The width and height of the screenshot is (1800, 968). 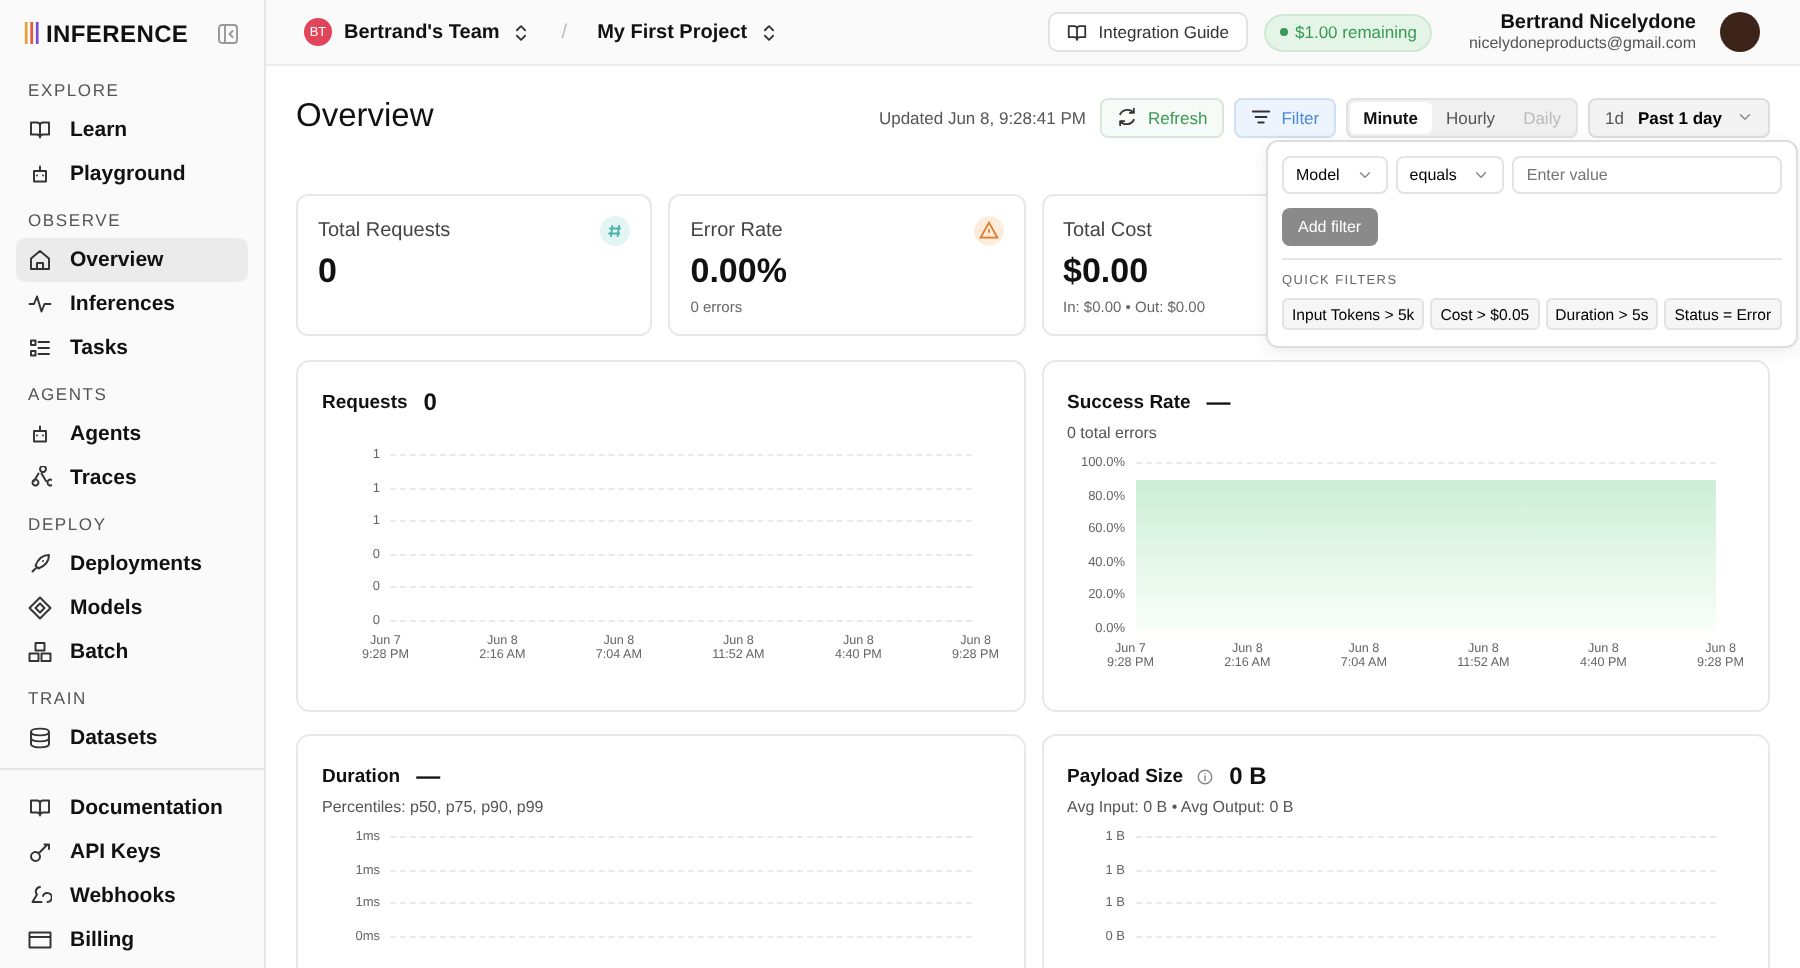 What do you see at coordinates (1471, 117) in the screenshot?
I see `granularity-option: Hourly` at bounding box center [1471, 117].